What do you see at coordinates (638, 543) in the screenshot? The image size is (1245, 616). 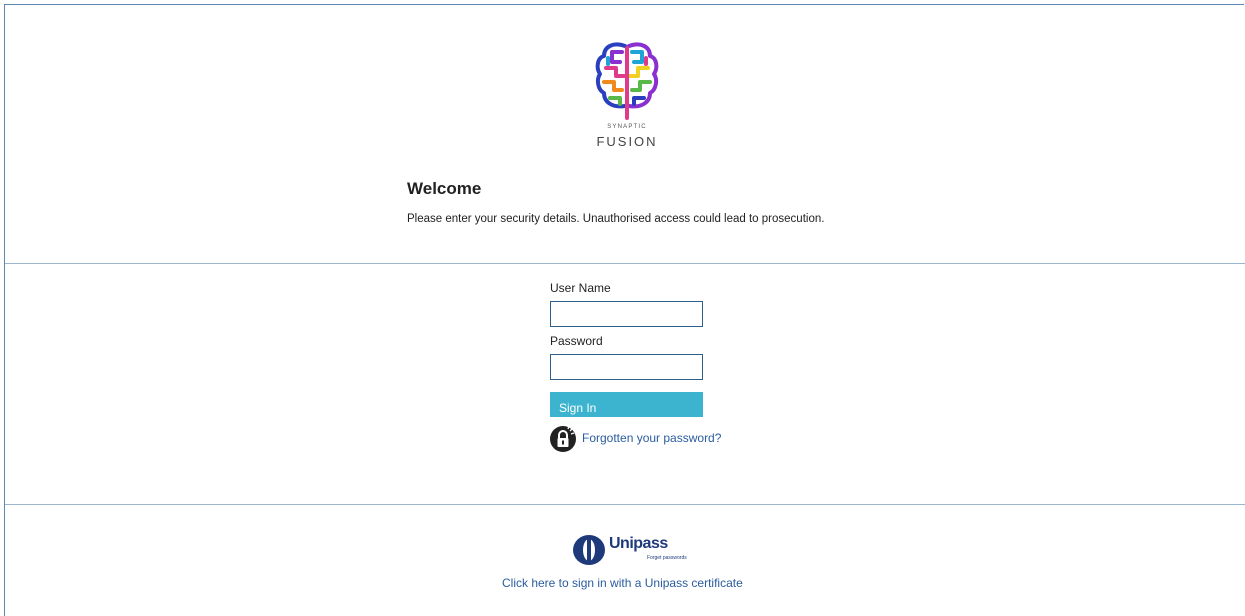 I see `unipass-name: Unipass` at bounding box center [638, 543].